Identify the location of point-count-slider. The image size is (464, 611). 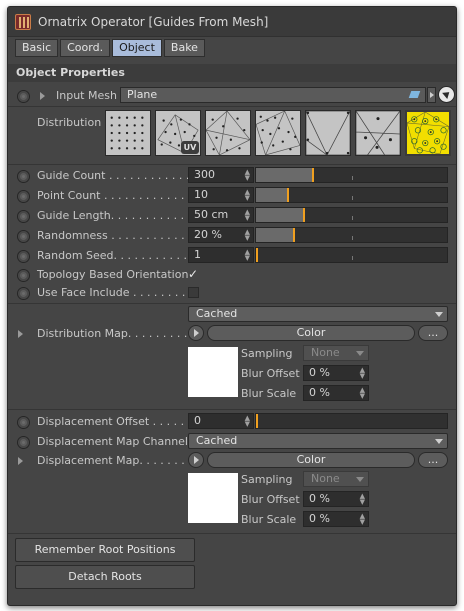
(351, 195).